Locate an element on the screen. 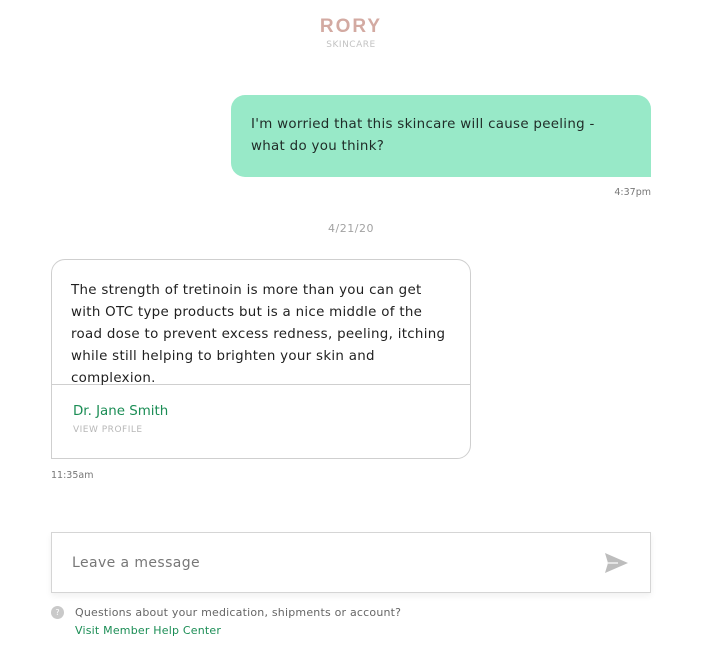  brand-logo: RORY SKINCARE is located at coordinates (351, 33).